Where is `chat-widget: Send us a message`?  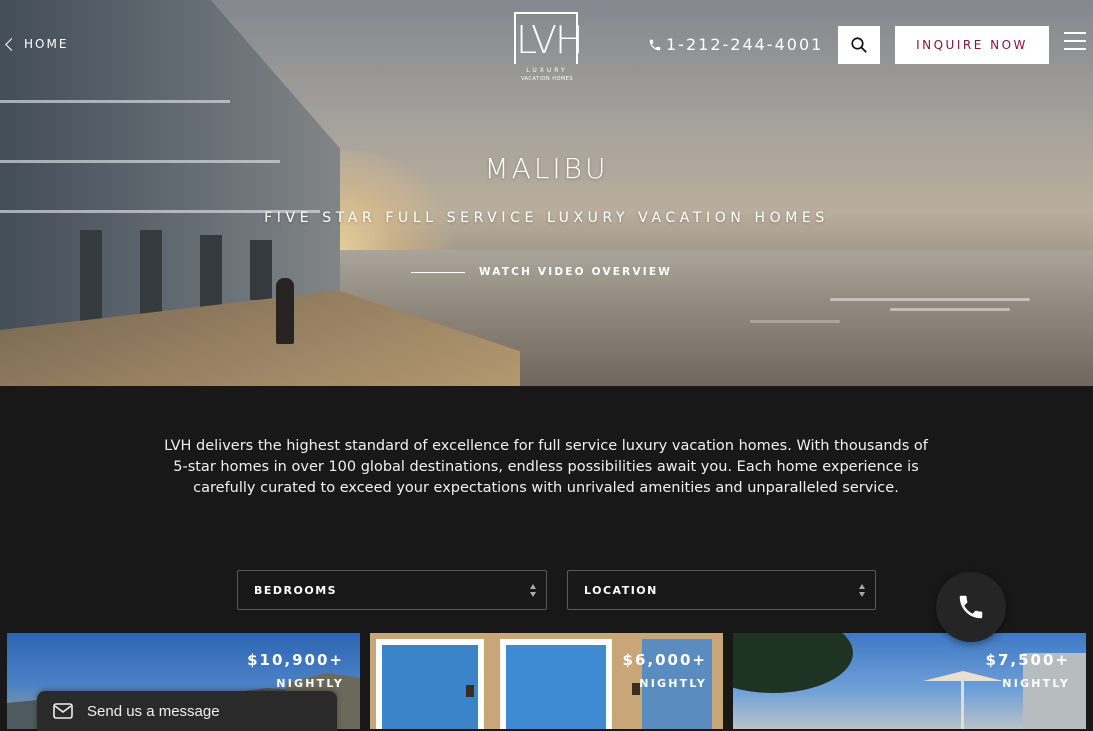 chat-widget: Send us a message is located at coordinates (187, 711).